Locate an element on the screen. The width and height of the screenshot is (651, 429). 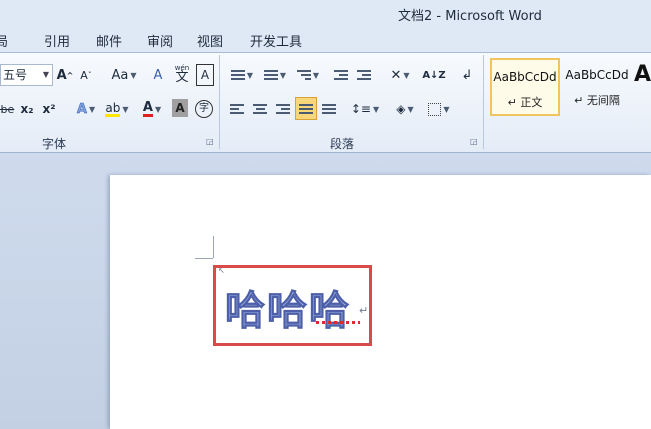
grow-font-button: A ^ is located at coordinates (65, 75).